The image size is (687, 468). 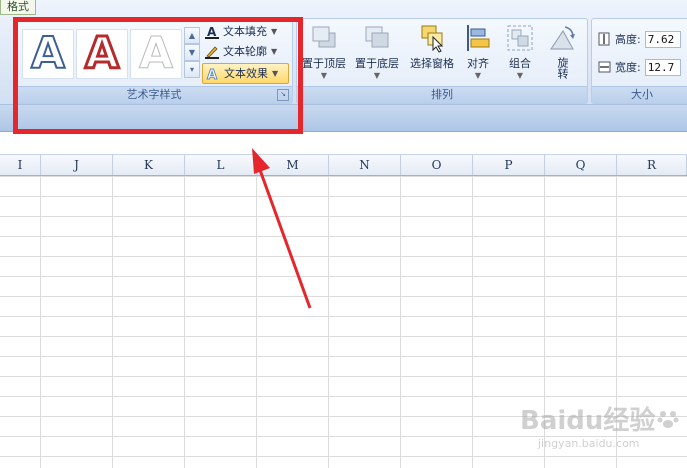 I want to click on send-to-back-icon, so click(x=377, y=37).